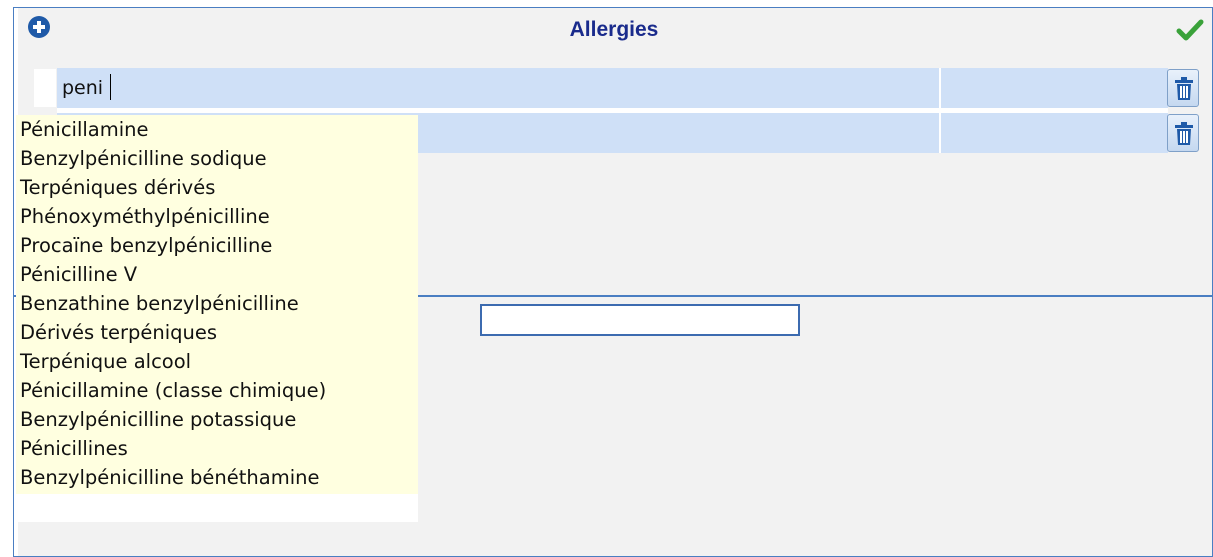 This screenshot has width=1213, height=557. I want to click on suggestion-item: Dérivés terpéniques, so click(217, 332).